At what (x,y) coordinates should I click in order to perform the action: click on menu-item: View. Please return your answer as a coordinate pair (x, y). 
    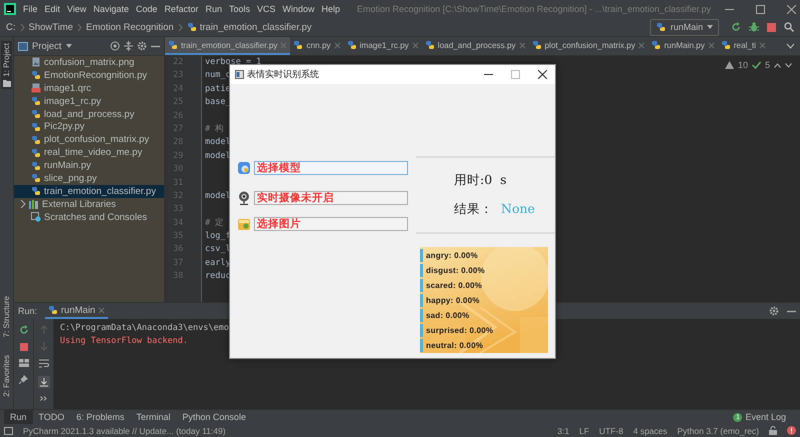
    Looking at the image, I should click on (76, 9).